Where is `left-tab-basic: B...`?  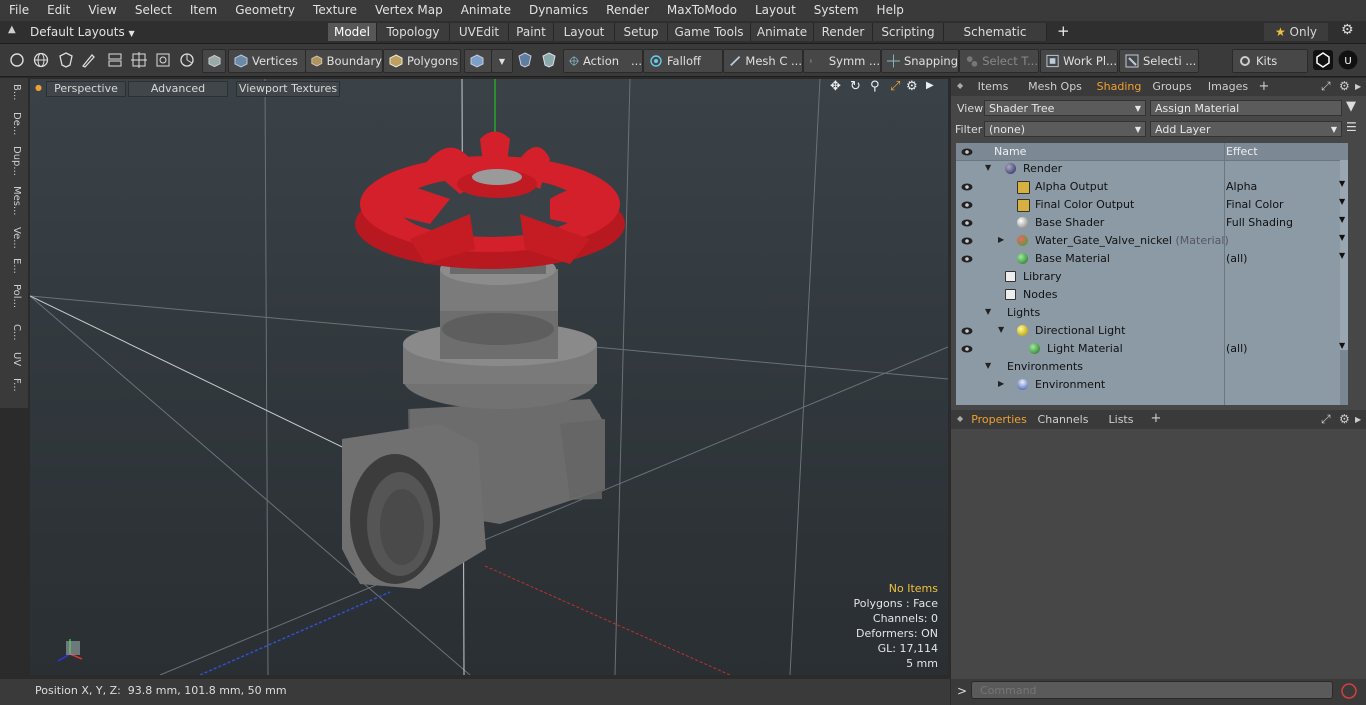 left-tab-basic: B... is located at coordinates (13, 92).